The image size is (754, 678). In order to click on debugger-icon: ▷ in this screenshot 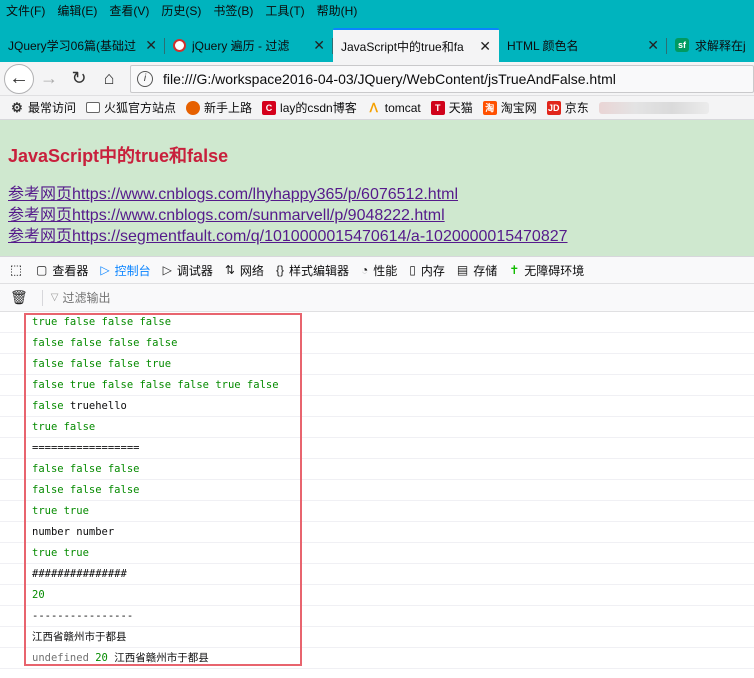, I will do `click(167, 270)`.